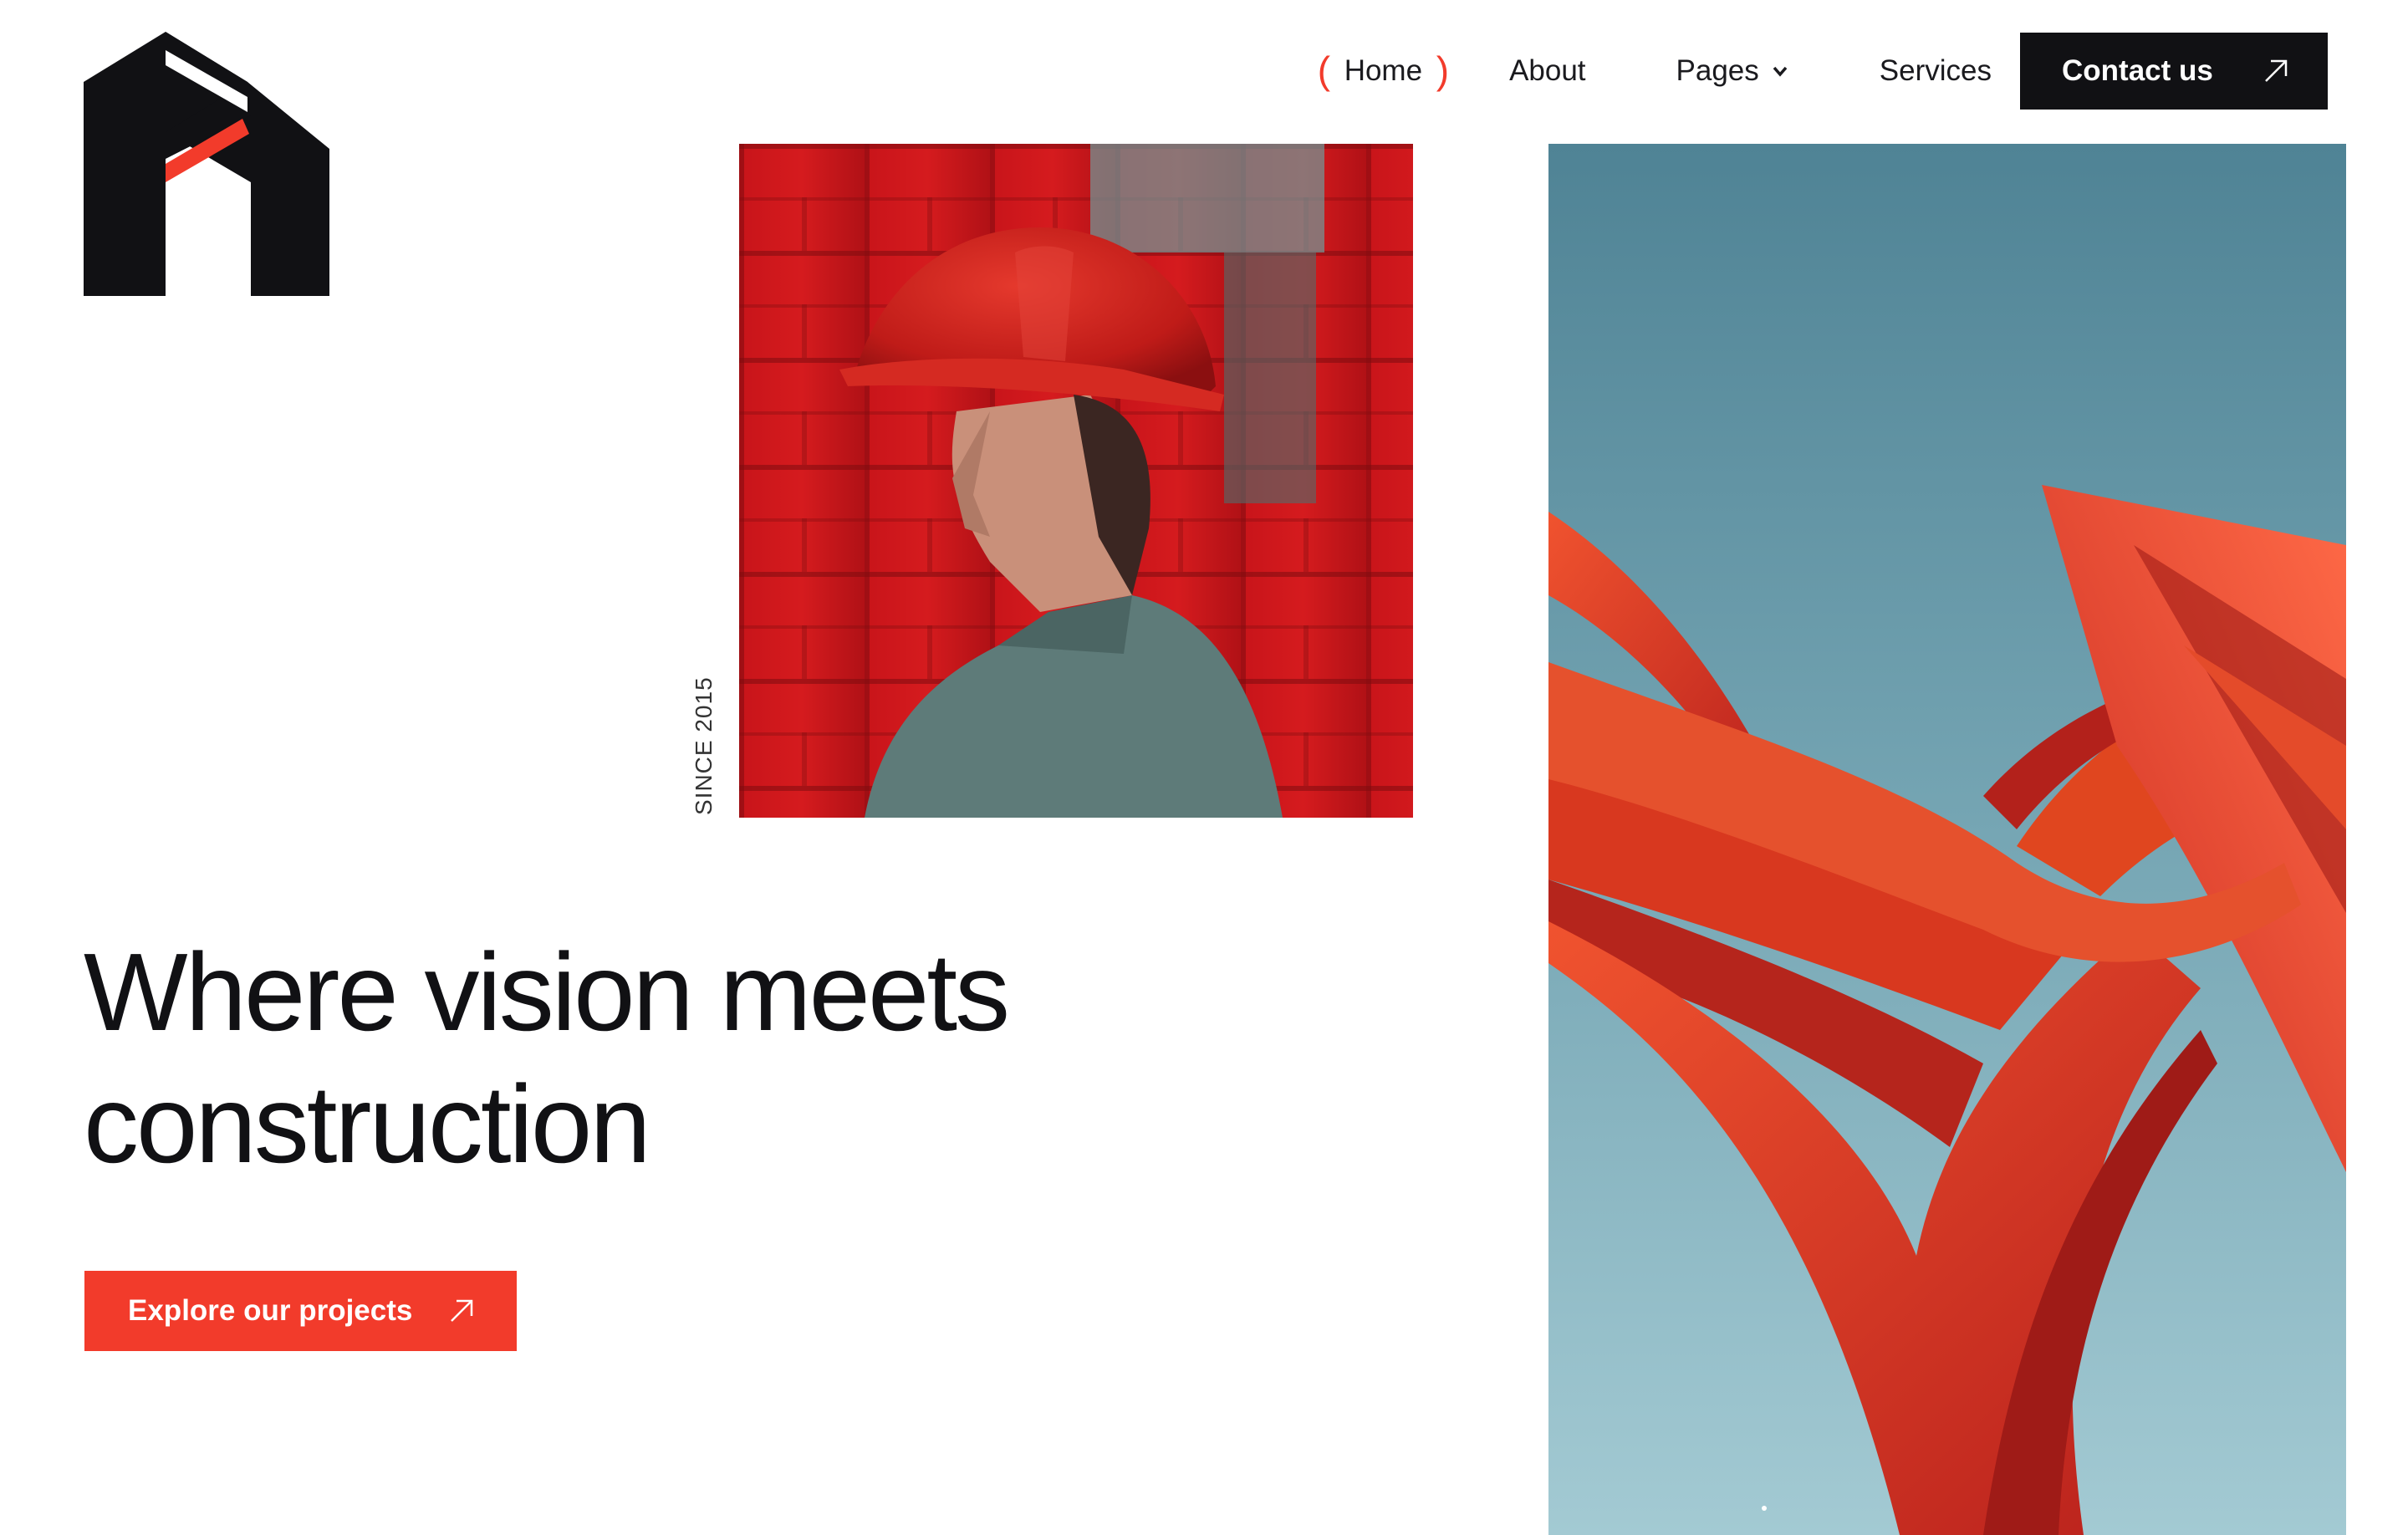 The image size is (2408, 1535). I want to click on nav-item-home: ( Home ), so click(1383, 70).